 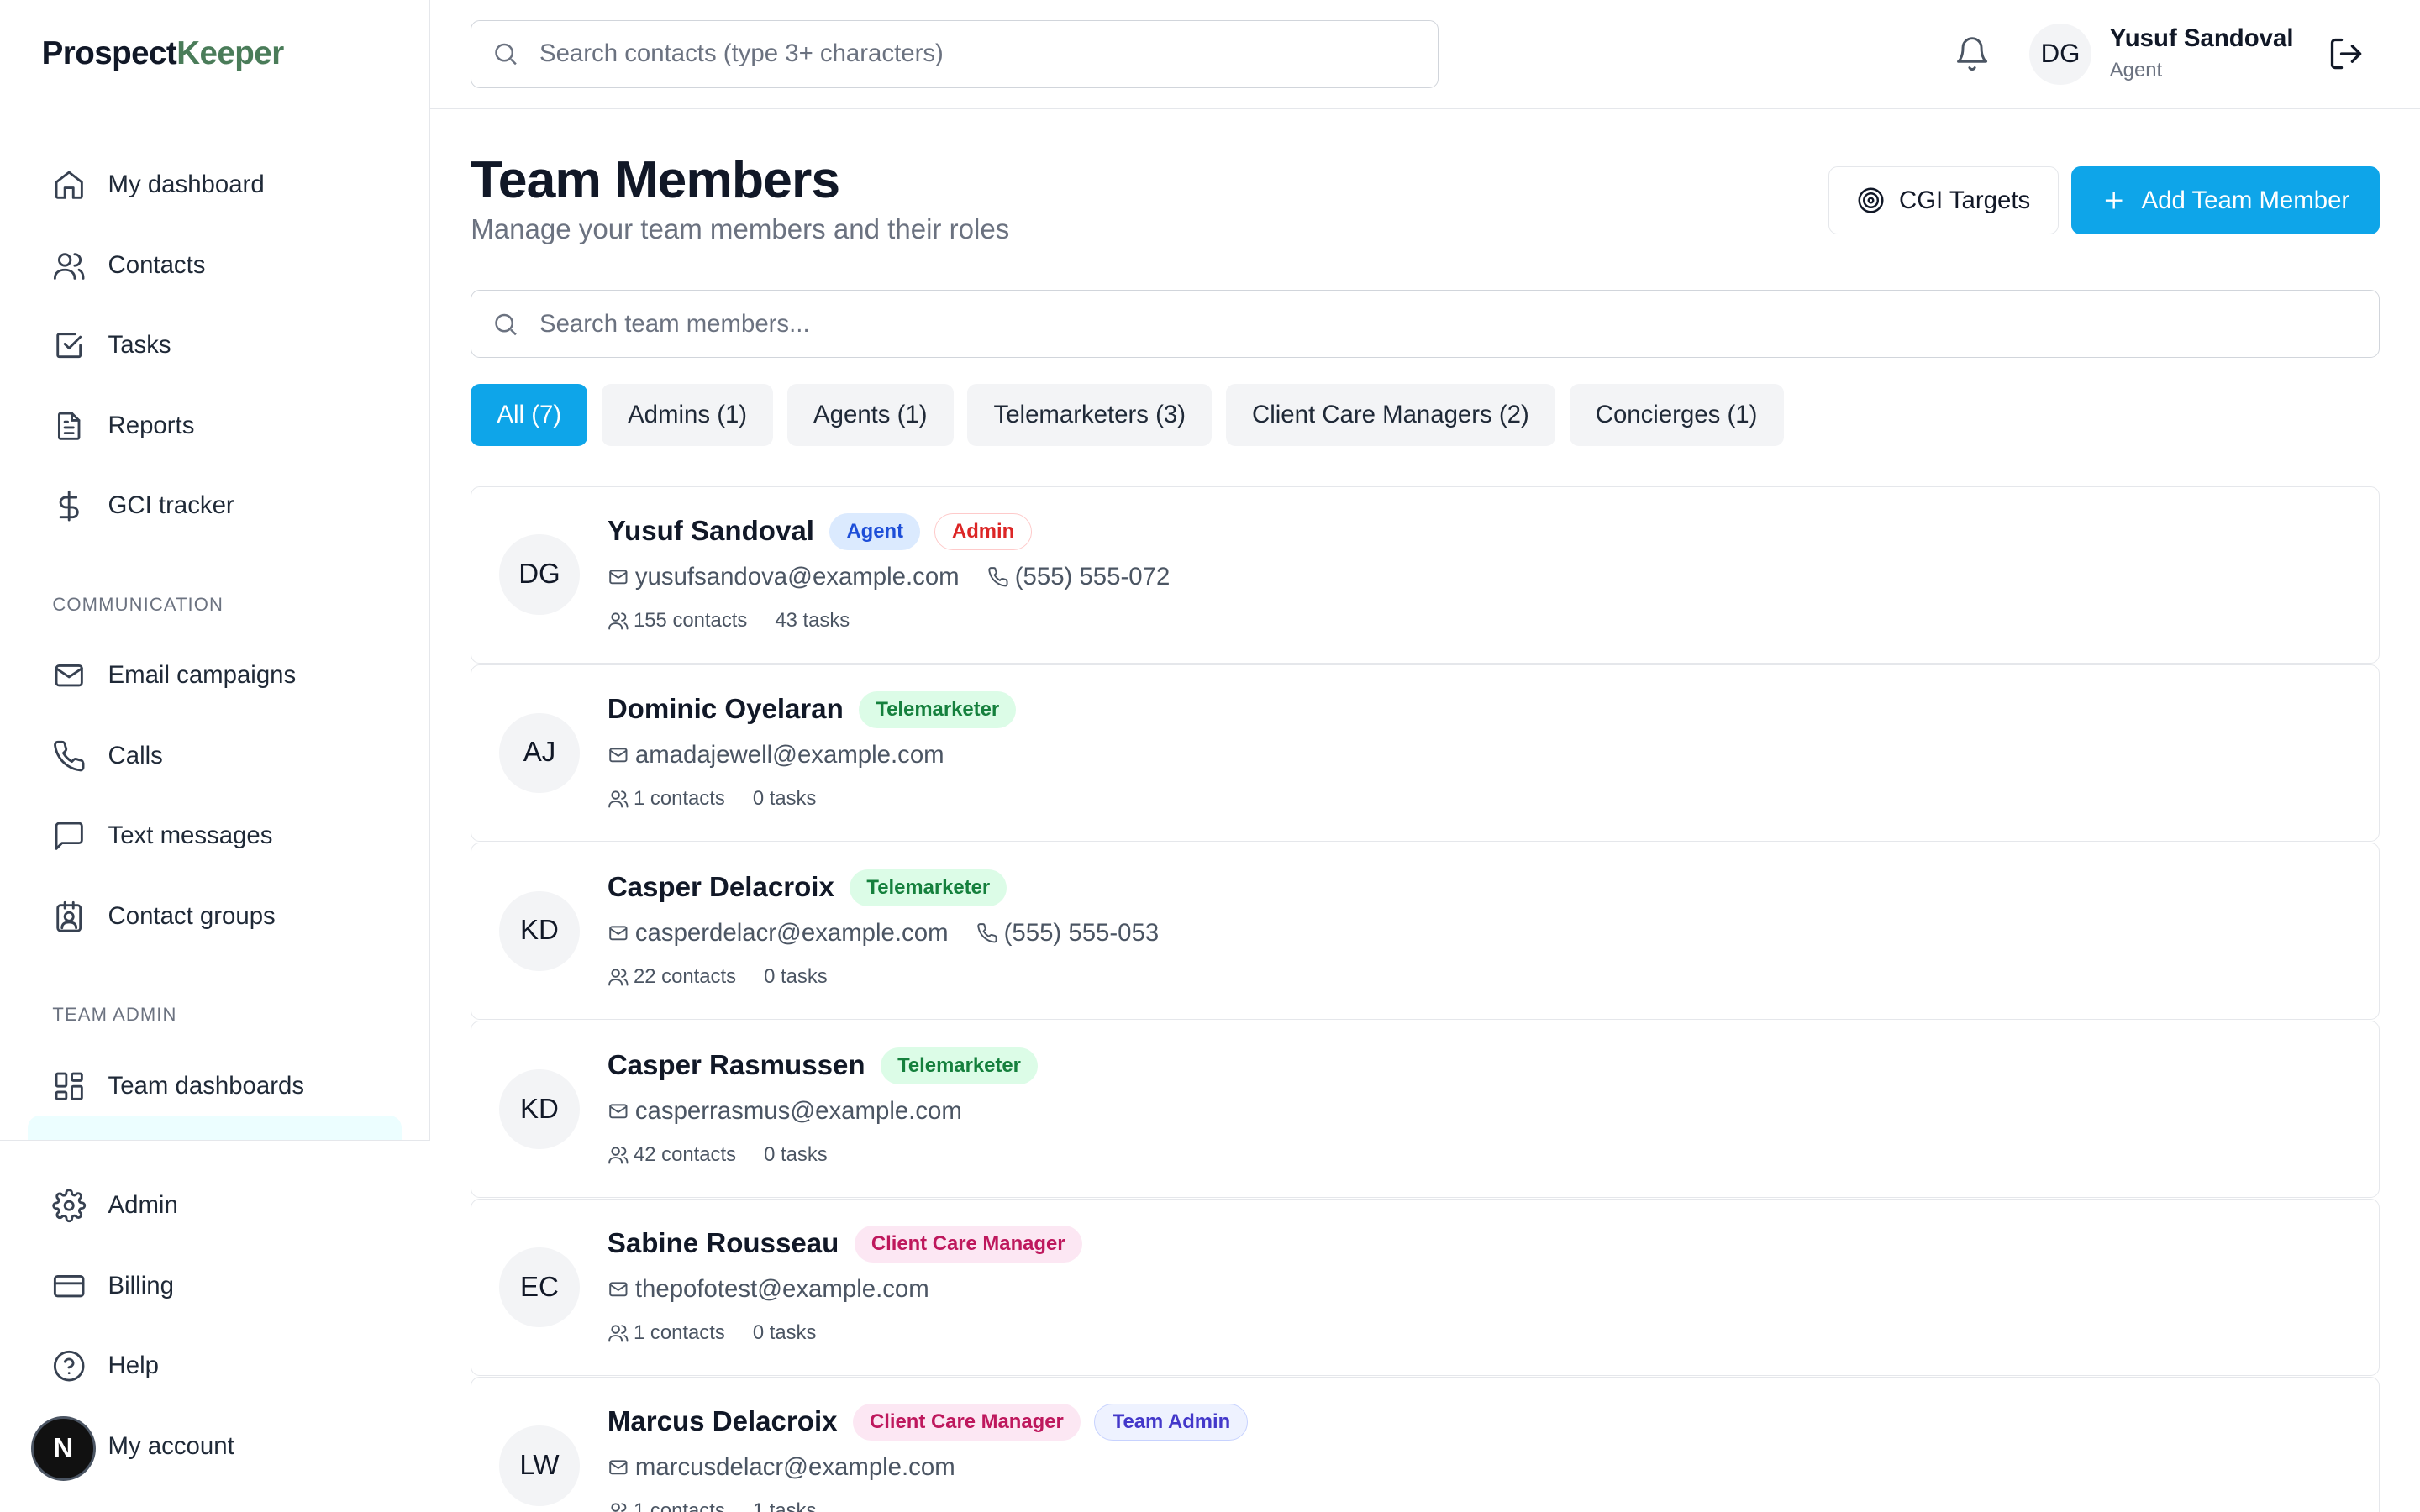 I want to click on member-name: Yusuf Sandoval, so click(x=710, y=531).